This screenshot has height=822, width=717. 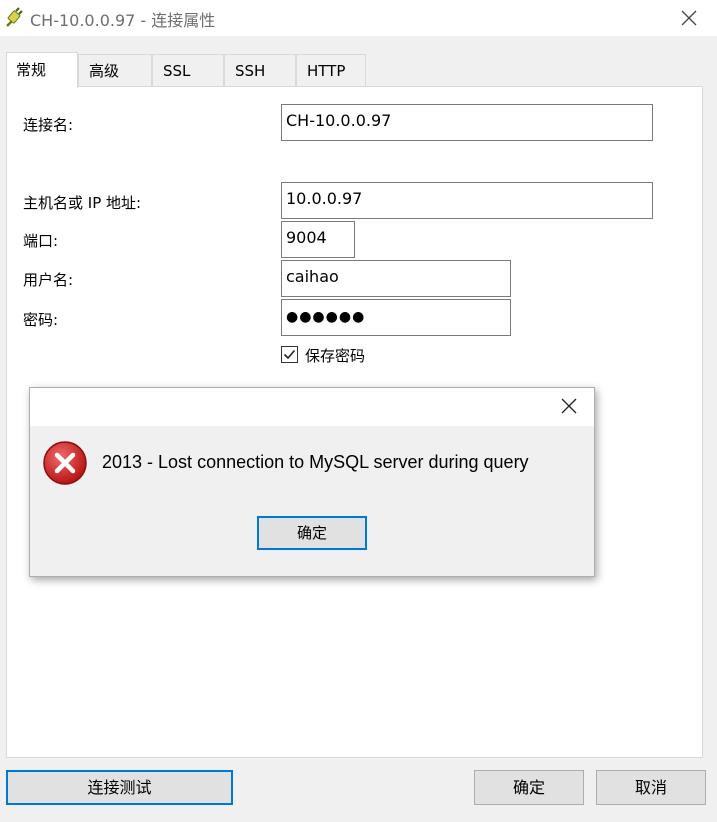 I want to click on host-input: 10.0.0.97, so click(x=467, y=200).